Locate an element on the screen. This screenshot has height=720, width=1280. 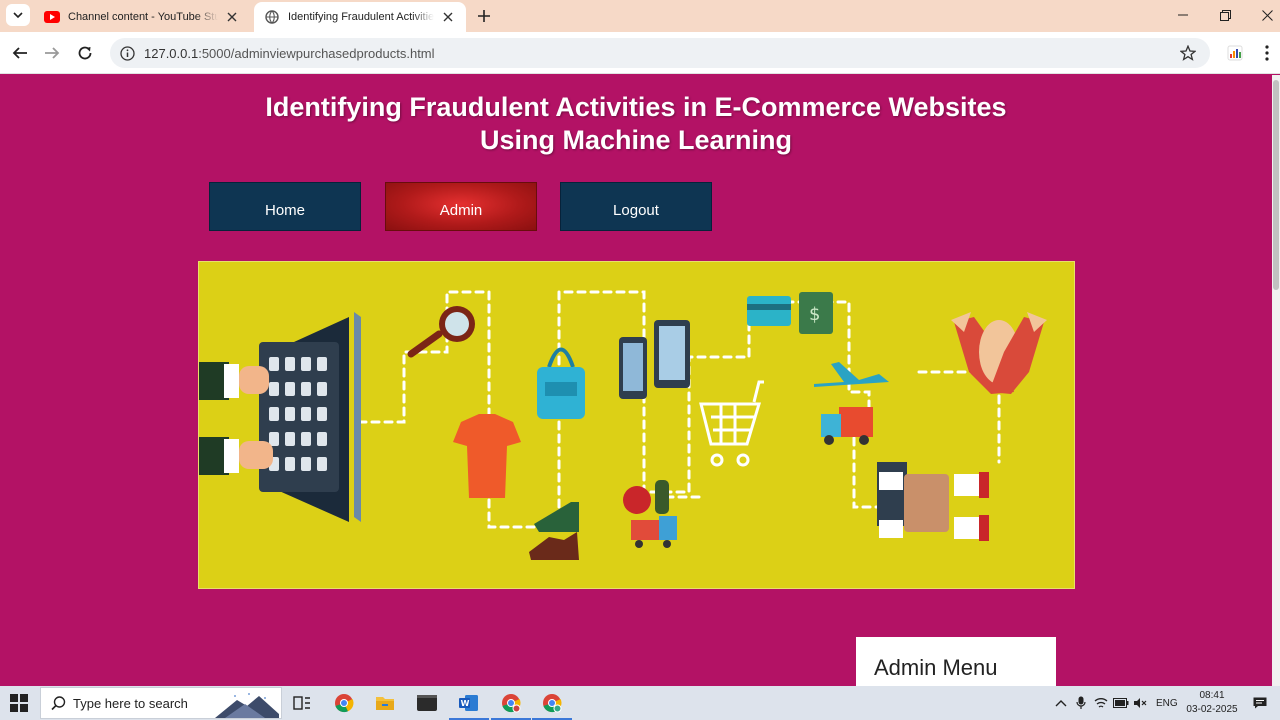
tab-search-button is located at coordinates (18, 15).